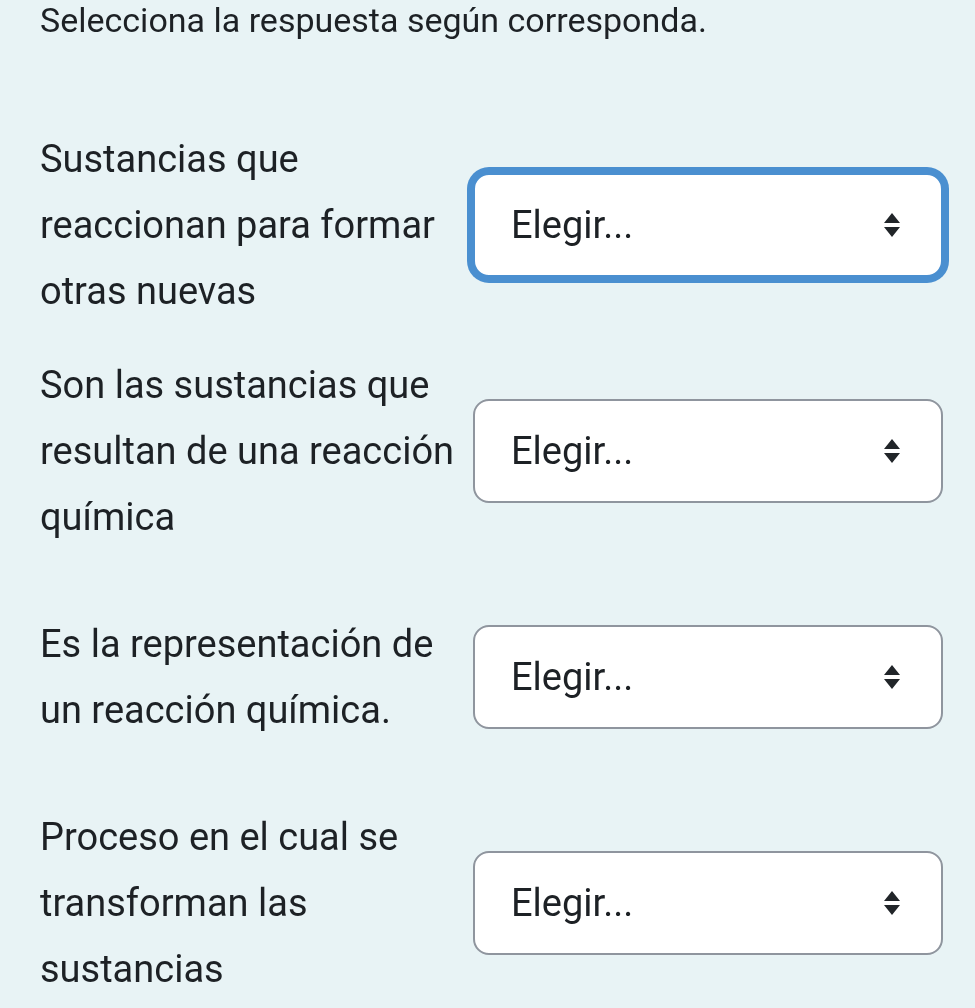 This screenshot has height=1008, width=975. I want to click on instruction-text: Selecciona la respuesta según corresponda., so click(374, 20).